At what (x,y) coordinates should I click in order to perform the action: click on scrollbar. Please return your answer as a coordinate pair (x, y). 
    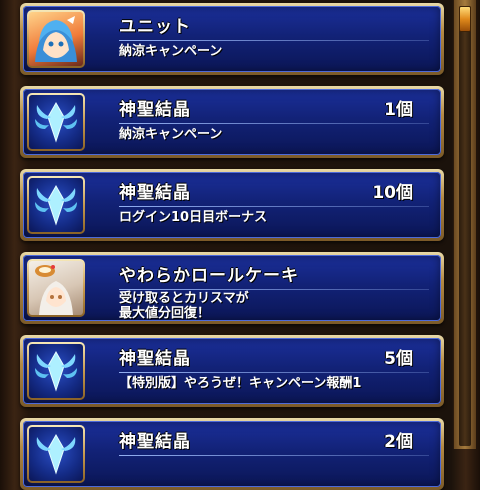
    Looking at the image, I should click on (464, 224).